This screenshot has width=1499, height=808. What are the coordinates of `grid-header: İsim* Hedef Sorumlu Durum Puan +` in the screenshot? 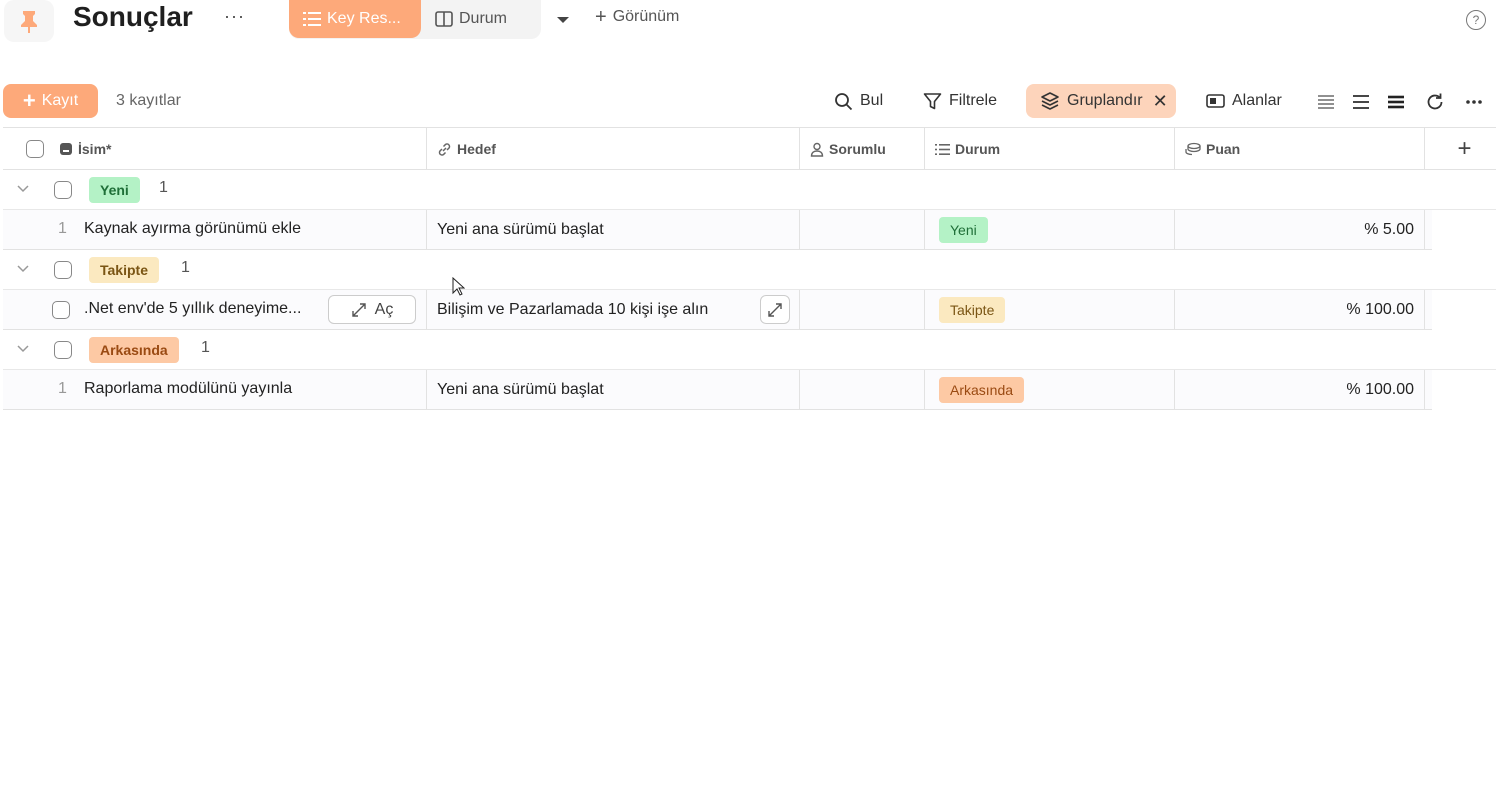 It's located at (749, 148).